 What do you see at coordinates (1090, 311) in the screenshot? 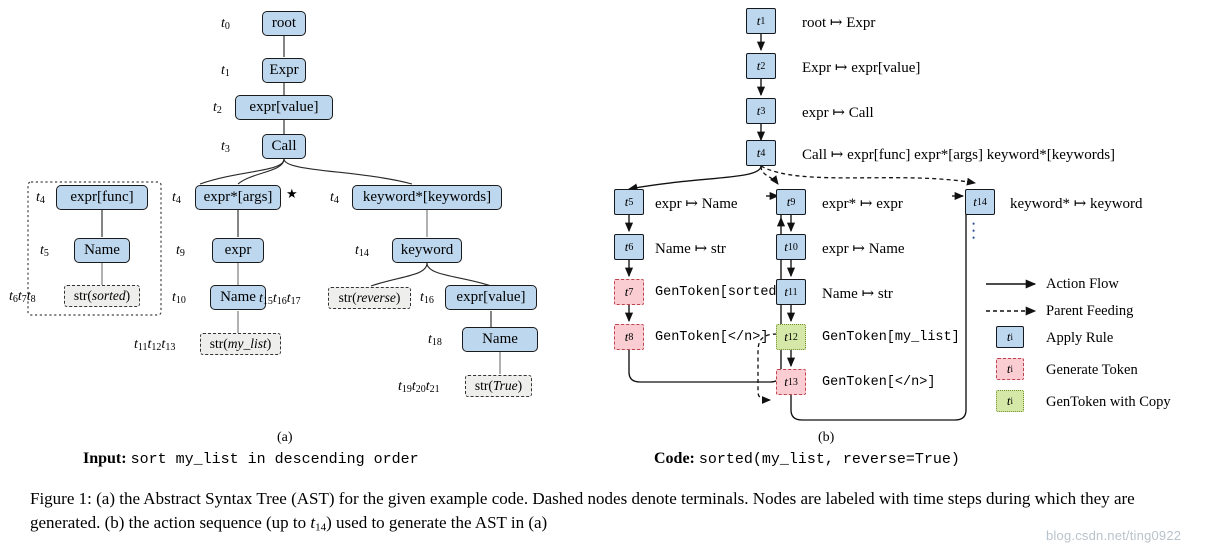
I see `legend-parent-feeding-label: Parent Feeding` at bounding box center [1090, 311].